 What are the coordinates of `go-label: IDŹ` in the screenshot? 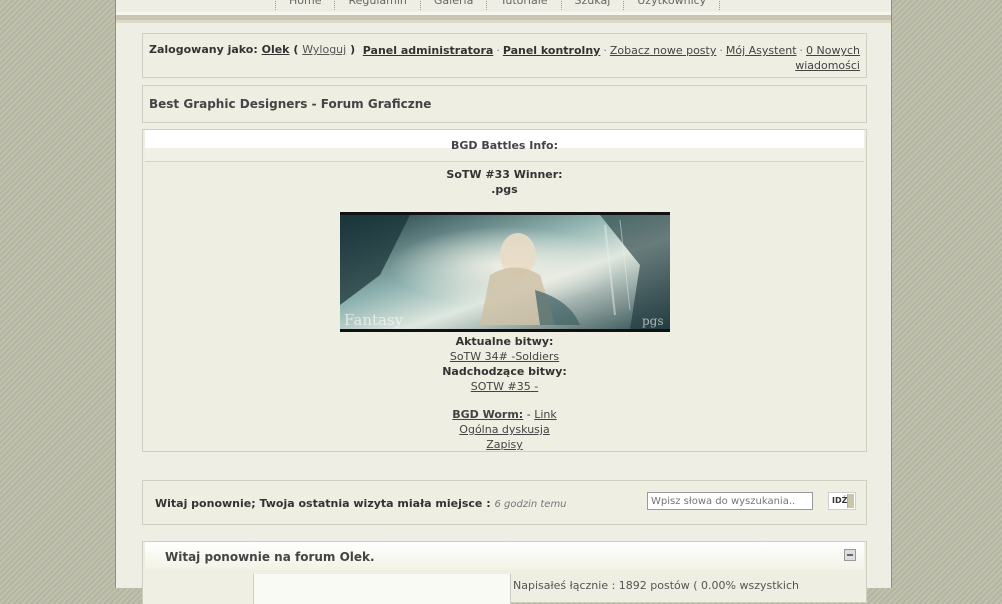 It's located at (840, 500).